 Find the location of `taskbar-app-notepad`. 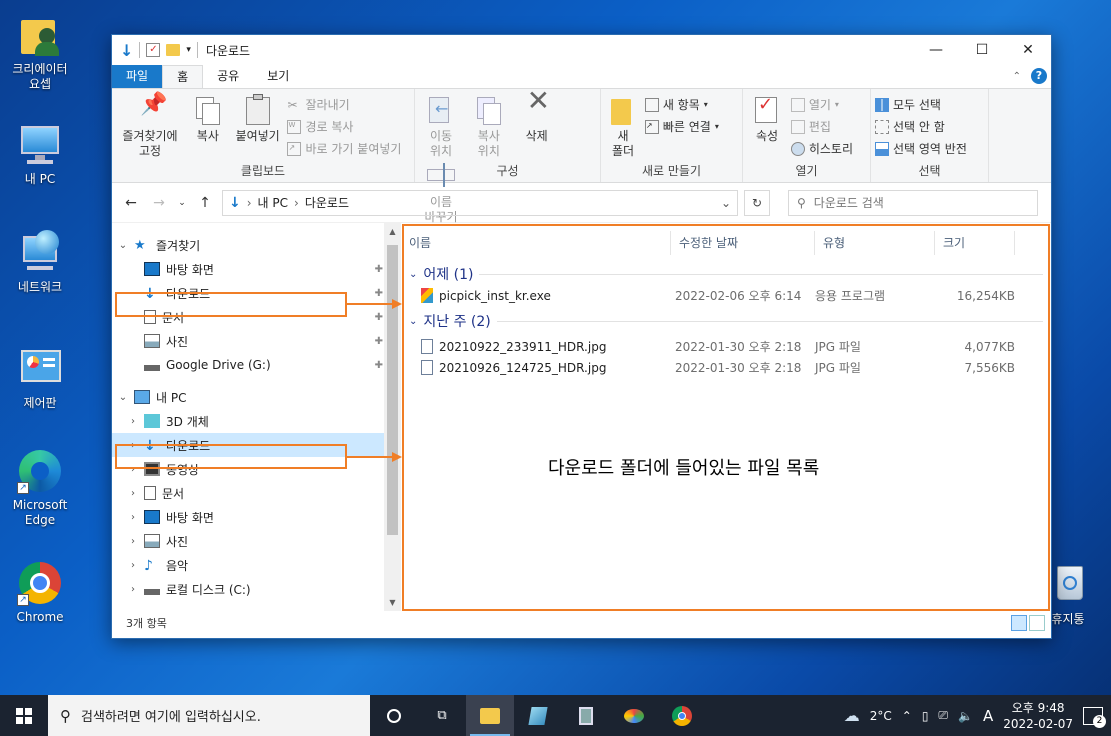

taskbar-app-notepad is located at coordinates (538, 715).